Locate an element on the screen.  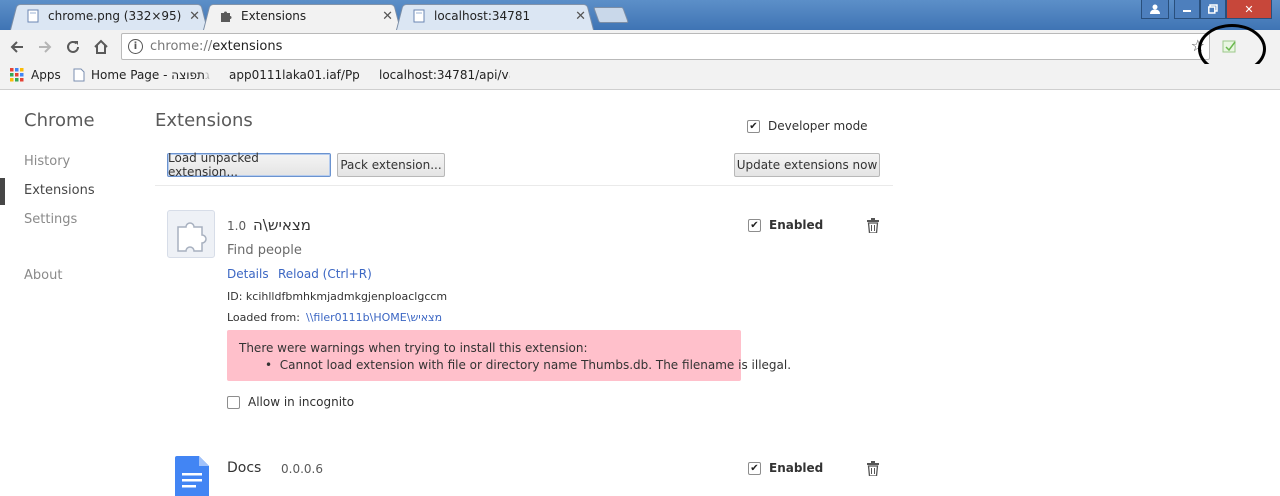
minimize-button is located at coordinates (1187, 9).